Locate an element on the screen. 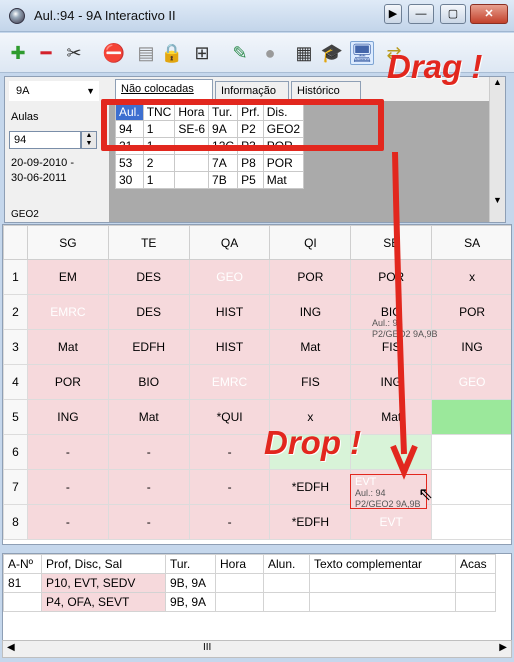 The height and width of the screenshot is (662, 514). monitor-palette-icon: 🖥 is located at coordinates (362, 53).